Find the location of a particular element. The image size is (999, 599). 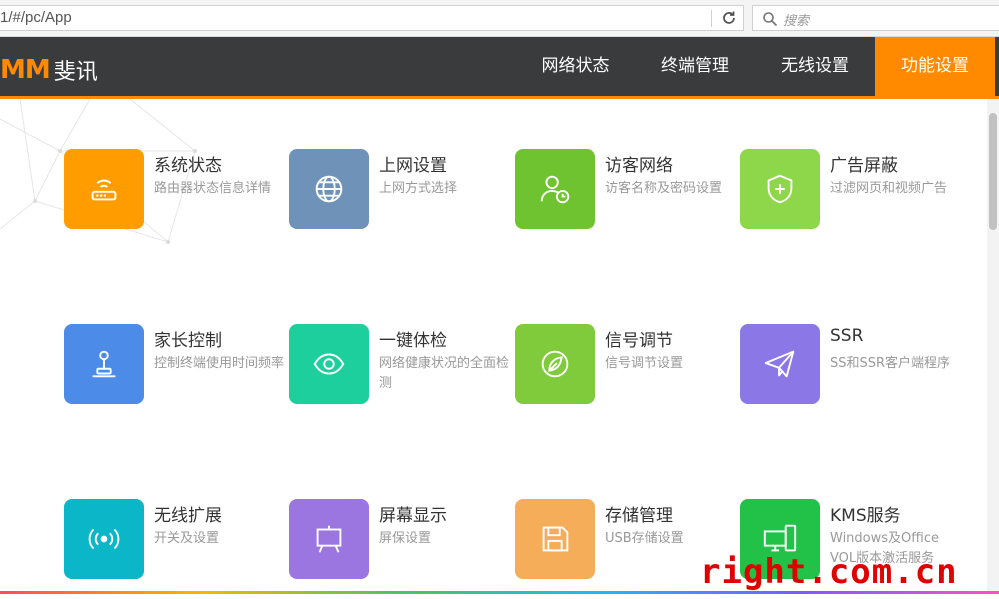

logo-mark: MM is located at coordinates (25, 70).